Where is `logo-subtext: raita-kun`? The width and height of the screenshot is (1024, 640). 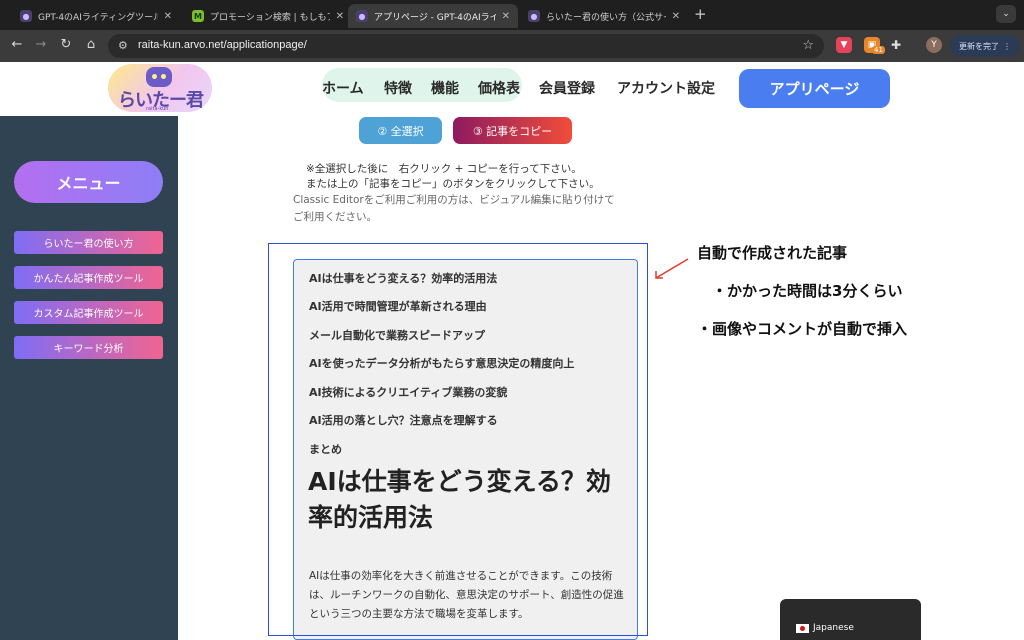
logo-subtext: raita-kun is located at coordinates (157, 109).